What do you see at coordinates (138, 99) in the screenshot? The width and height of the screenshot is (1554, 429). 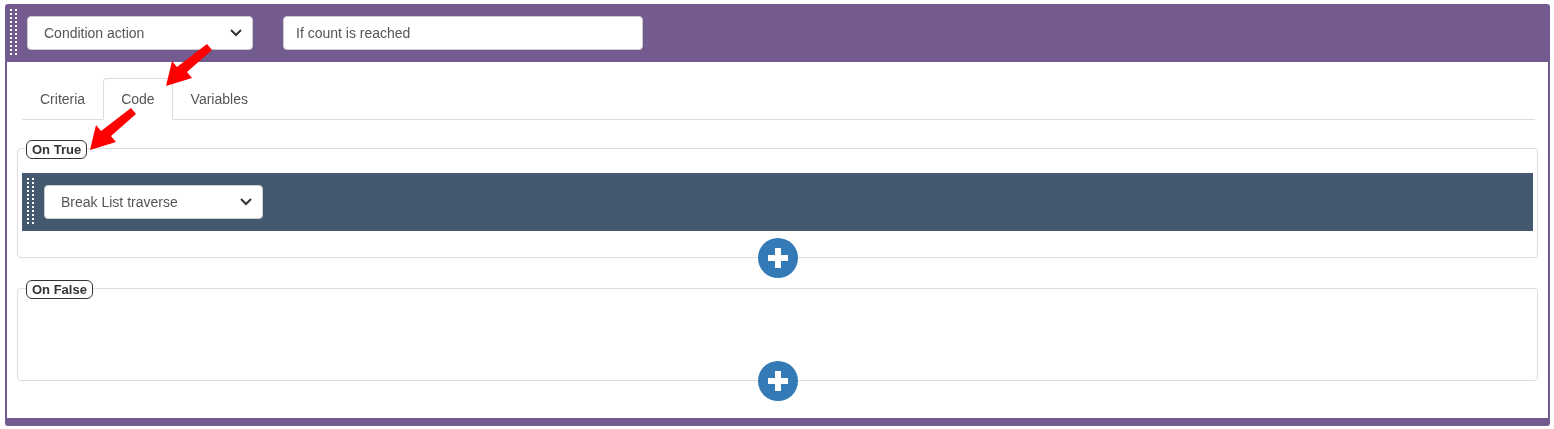 I see `tab: Code` at bounding box center [138, 99].